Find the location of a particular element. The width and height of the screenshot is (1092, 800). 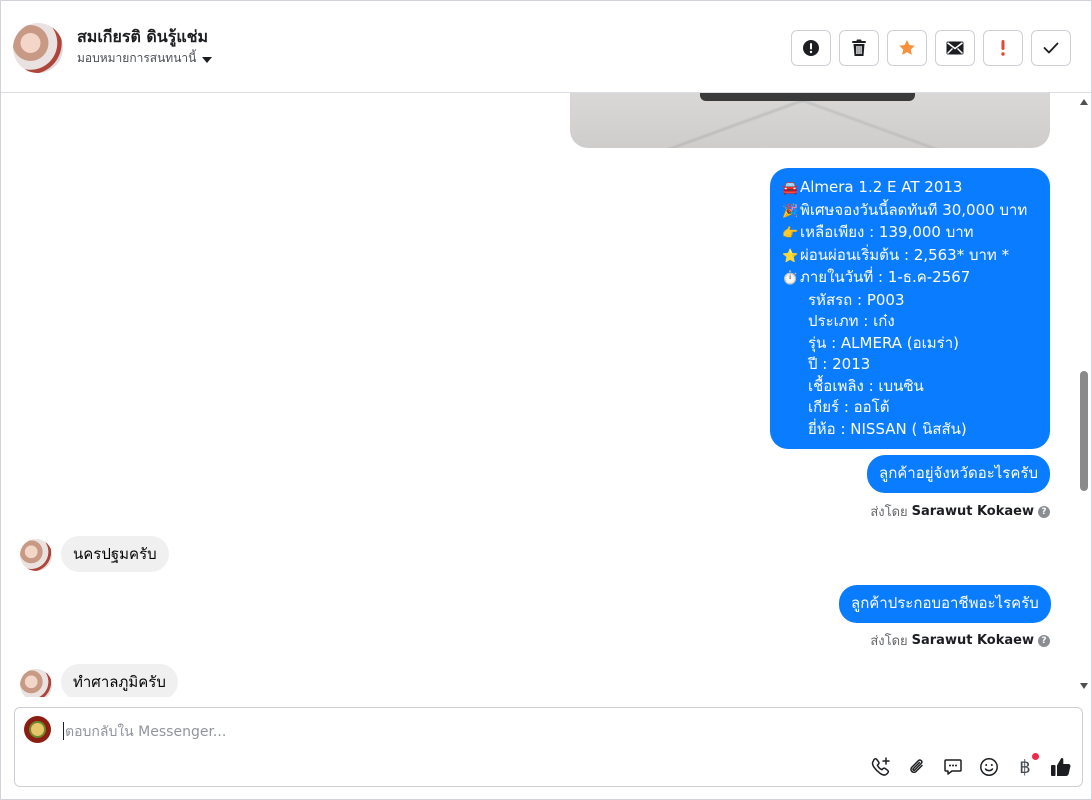

saved-replies-button is located at coordinates (953, 767).